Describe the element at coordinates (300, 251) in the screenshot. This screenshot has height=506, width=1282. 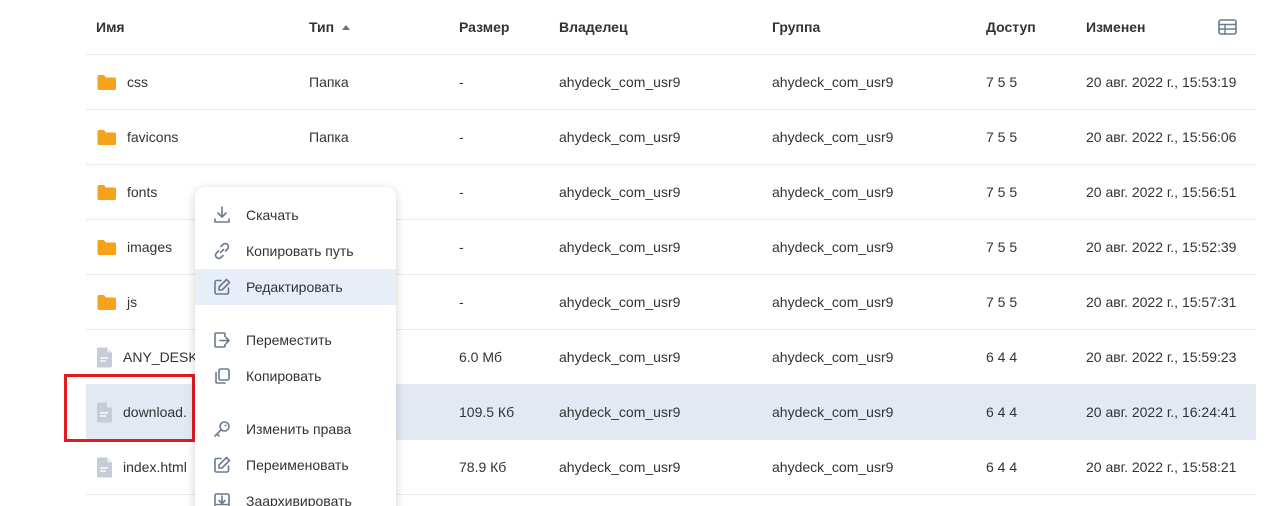
I see `menu-item-label: Копировать путь` at that location.